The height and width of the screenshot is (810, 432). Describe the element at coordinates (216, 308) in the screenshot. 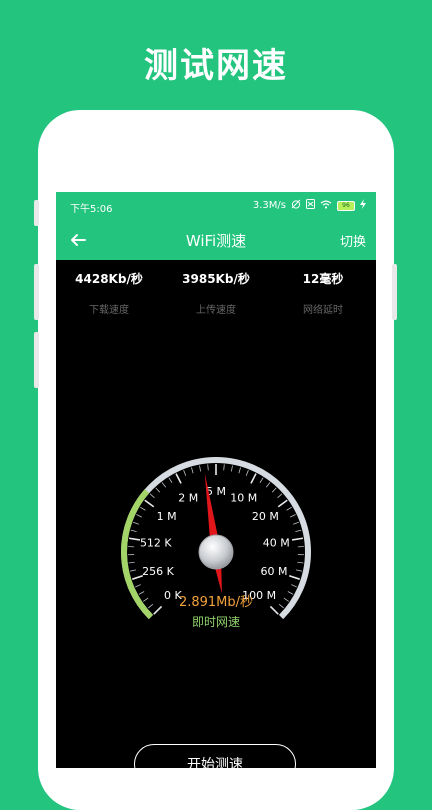

I see `upload-speed-label: 上传速度` at that location.